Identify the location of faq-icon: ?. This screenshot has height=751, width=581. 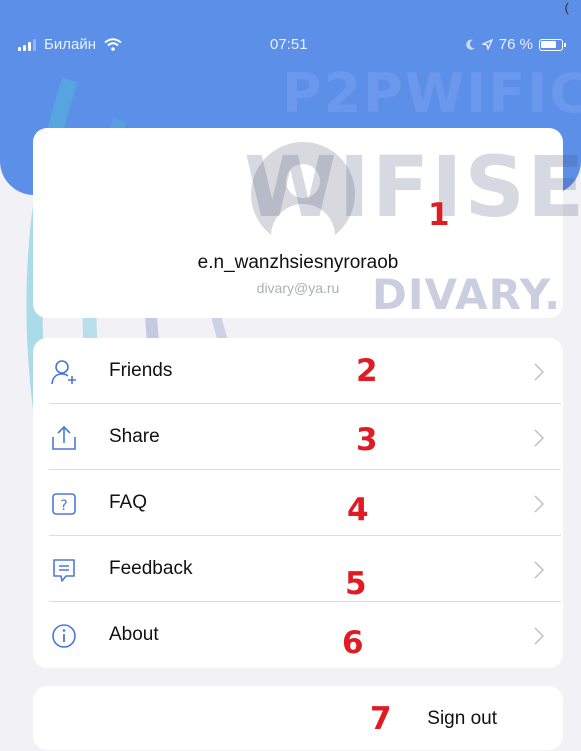
(64, 504).